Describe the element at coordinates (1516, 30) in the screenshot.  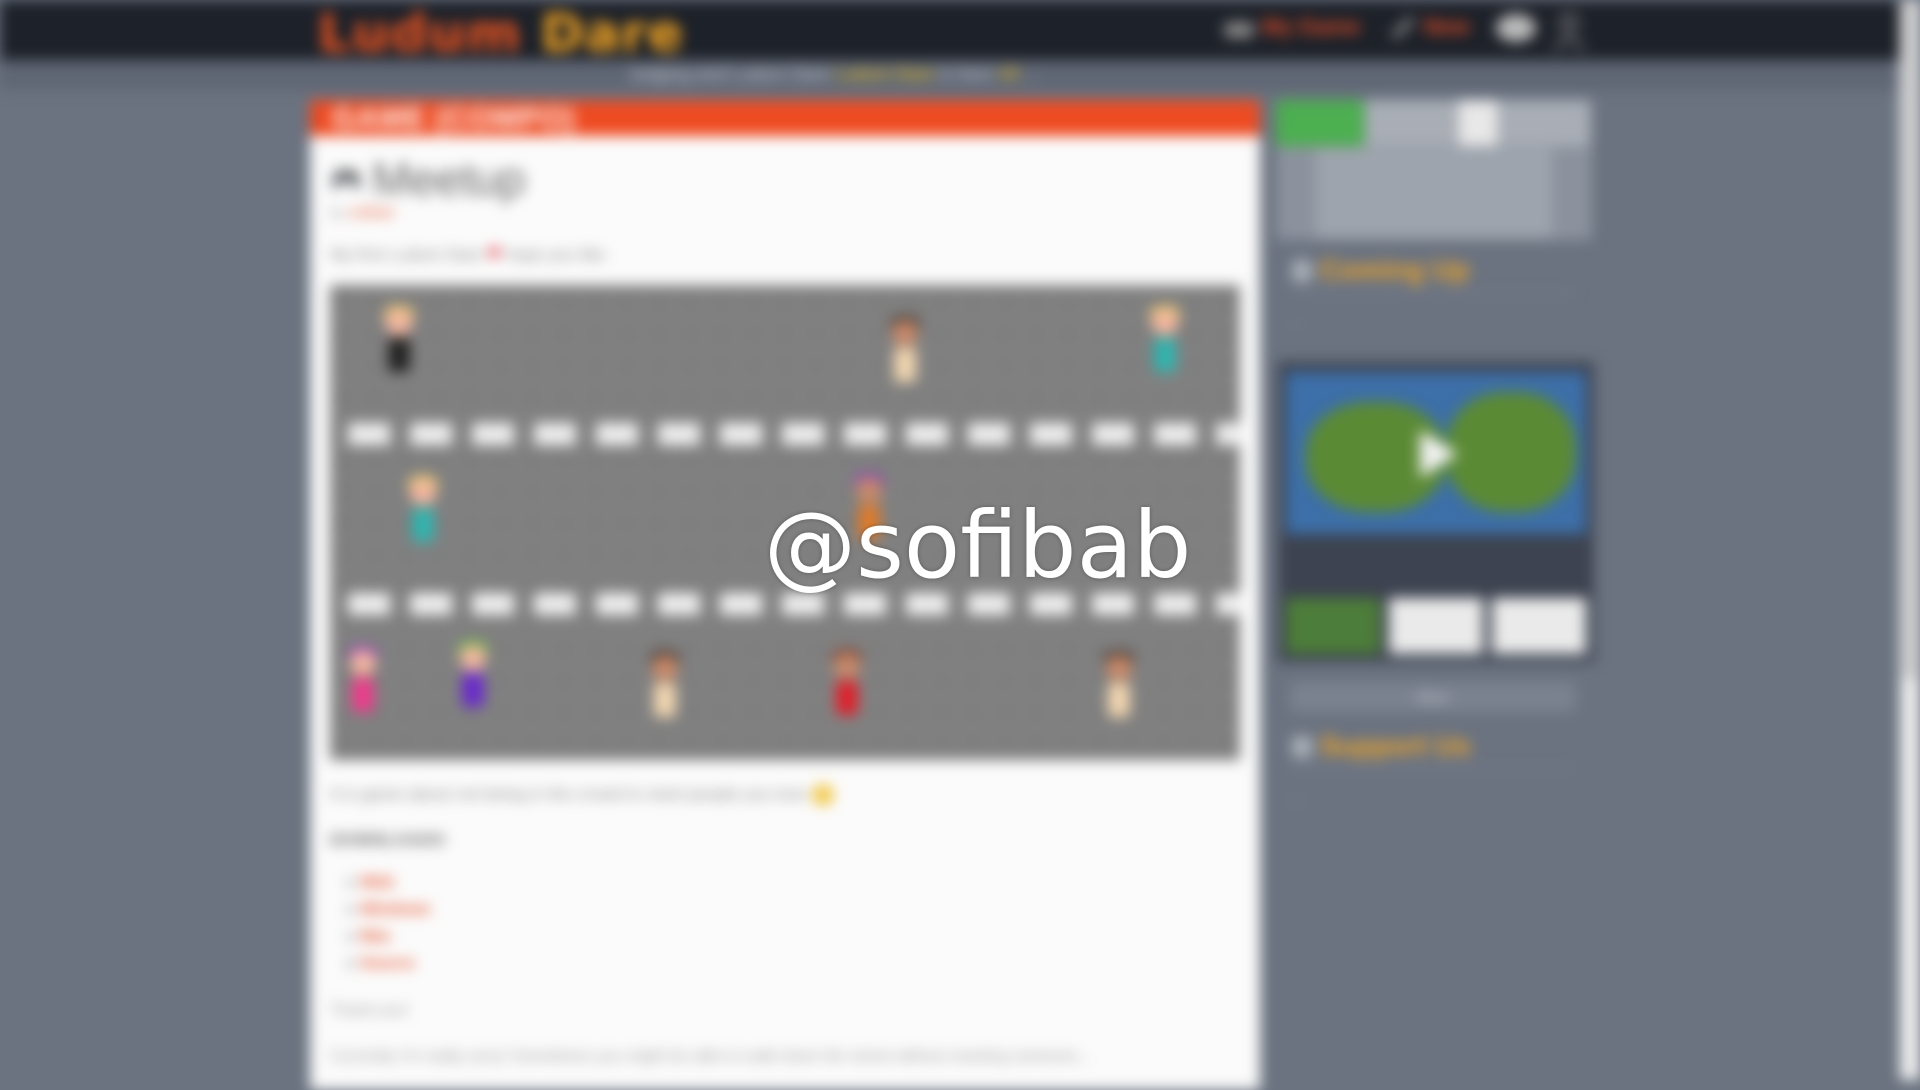
I see `chat-icon` at that location.